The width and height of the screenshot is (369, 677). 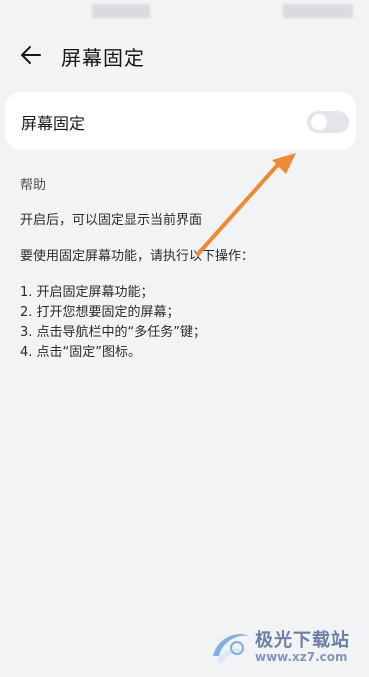 What do you see at coordinates (87, 292) in the screenshot?
I see `help-step: 1. 开启固定屏幕功能；` at bounding box center [87, 292].